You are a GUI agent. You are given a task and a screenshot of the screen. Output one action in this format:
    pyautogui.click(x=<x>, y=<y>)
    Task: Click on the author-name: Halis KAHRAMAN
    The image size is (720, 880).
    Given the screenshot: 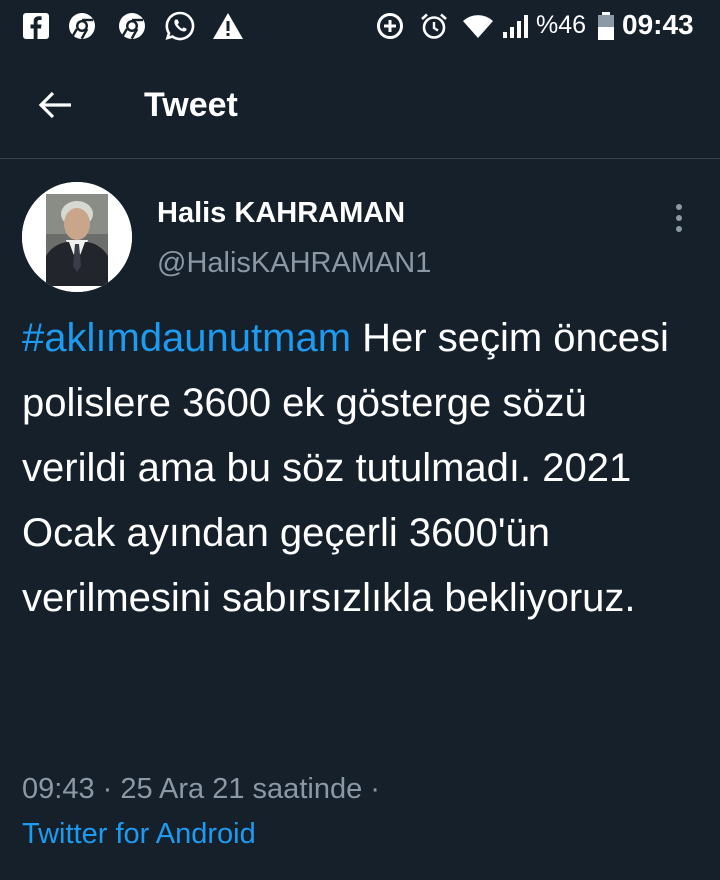 What is the action you would take?
    pyautogui.click(x=281, y=213)
    